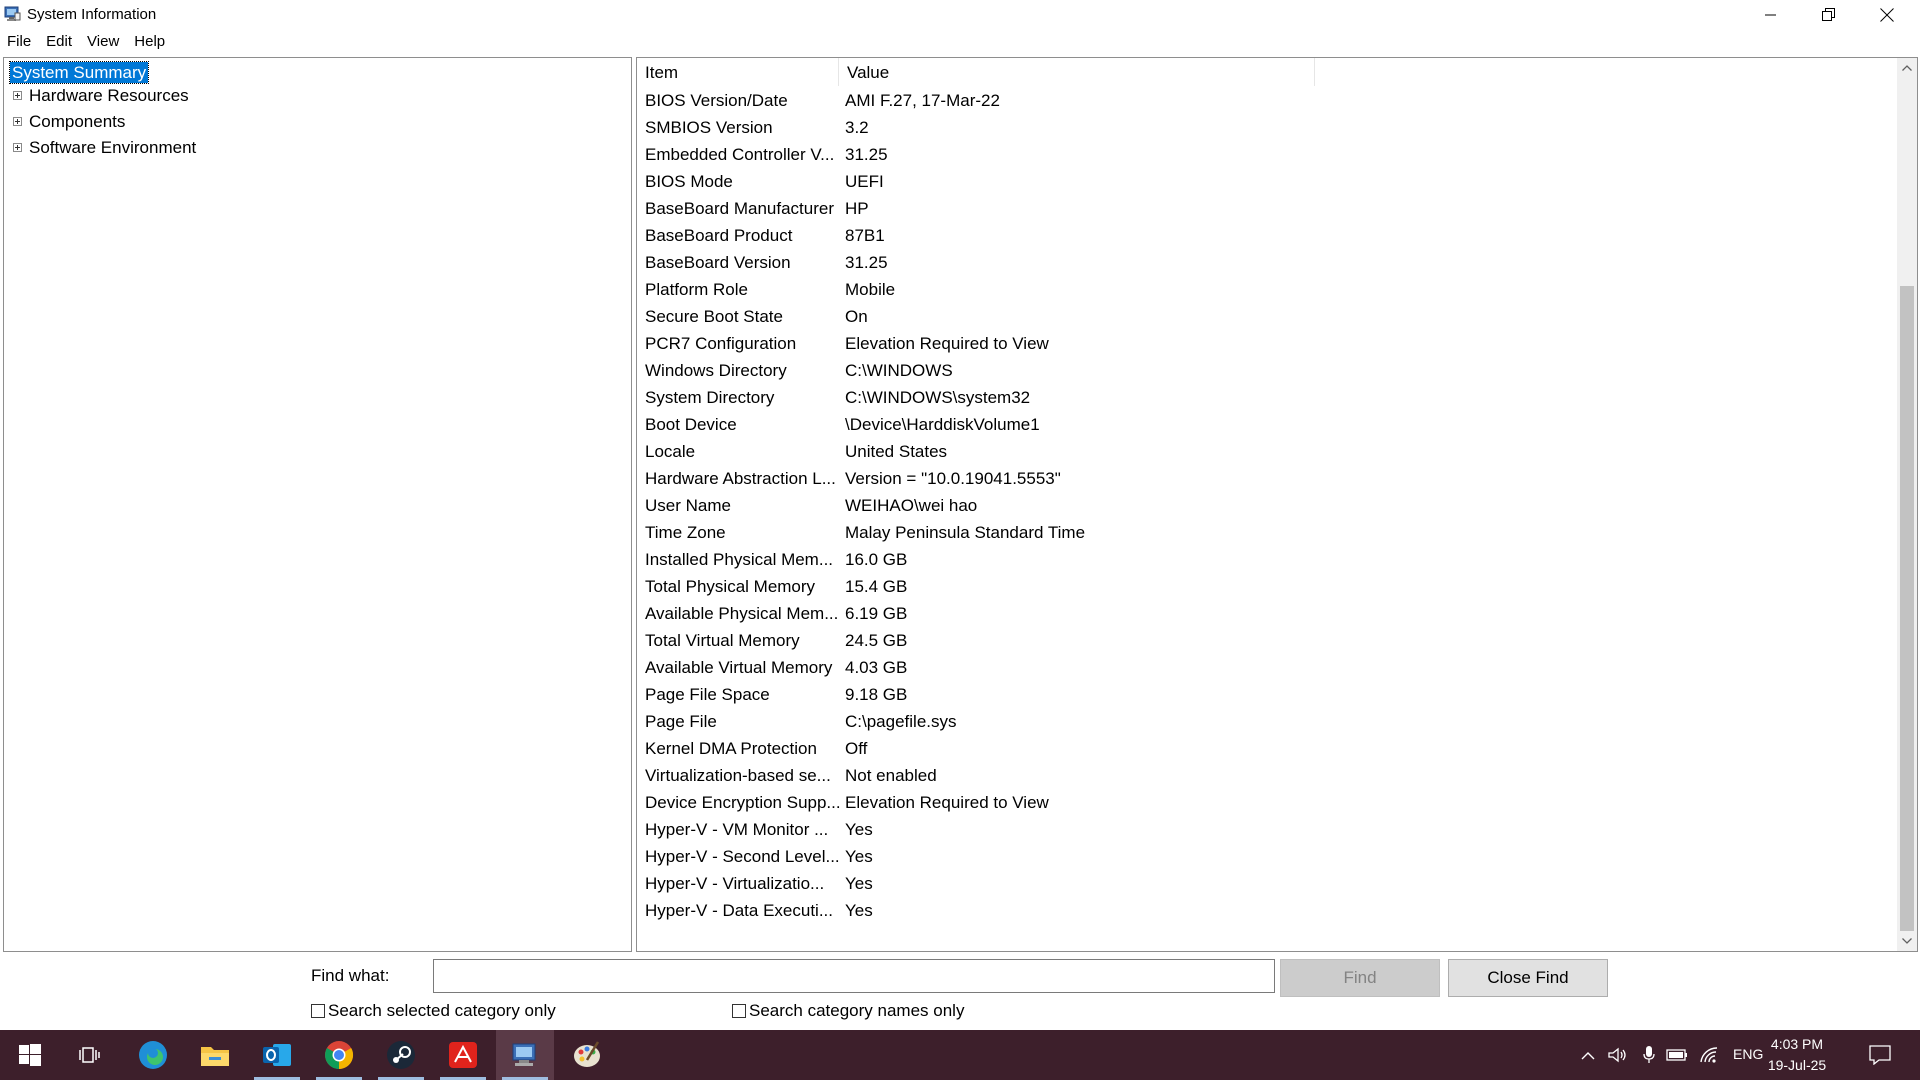  What do you see at coordinates (59, 42) in the screenshot?
I see `menu-edit: Edit` at bounding box center [59, 42].